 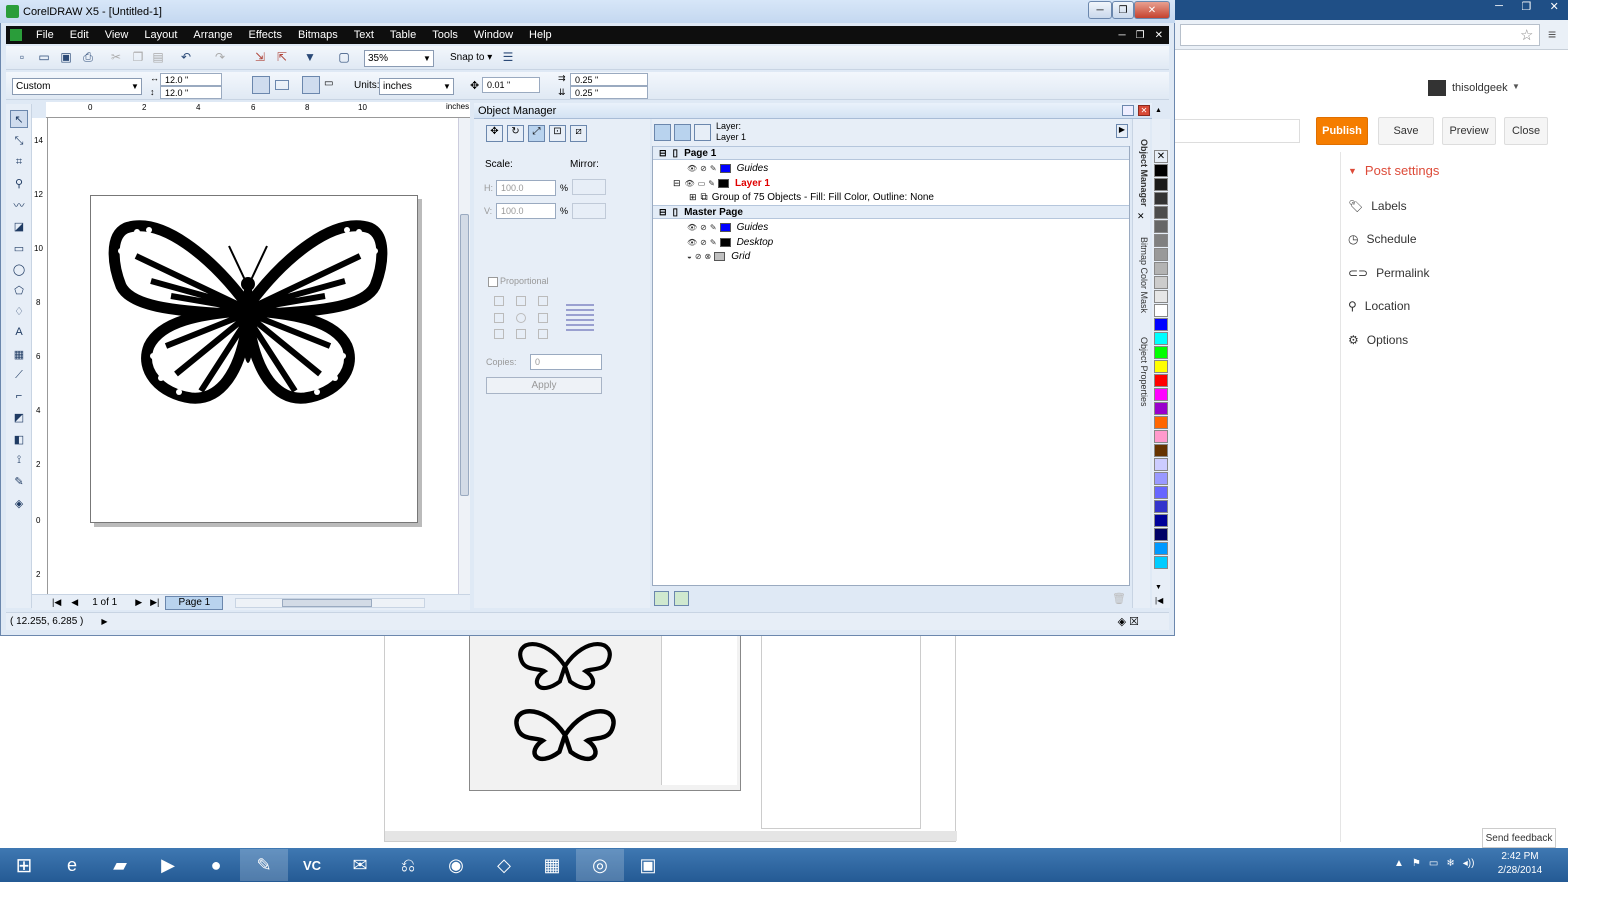 What do you see at coordinates (399, 58) in the screenshot?
I see `zoom-level-select: 35% ▼` at bounding box center [399, 58].